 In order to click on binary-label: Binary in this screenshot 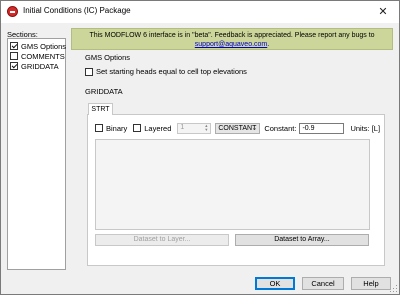, I will do `click(117, 128)`.